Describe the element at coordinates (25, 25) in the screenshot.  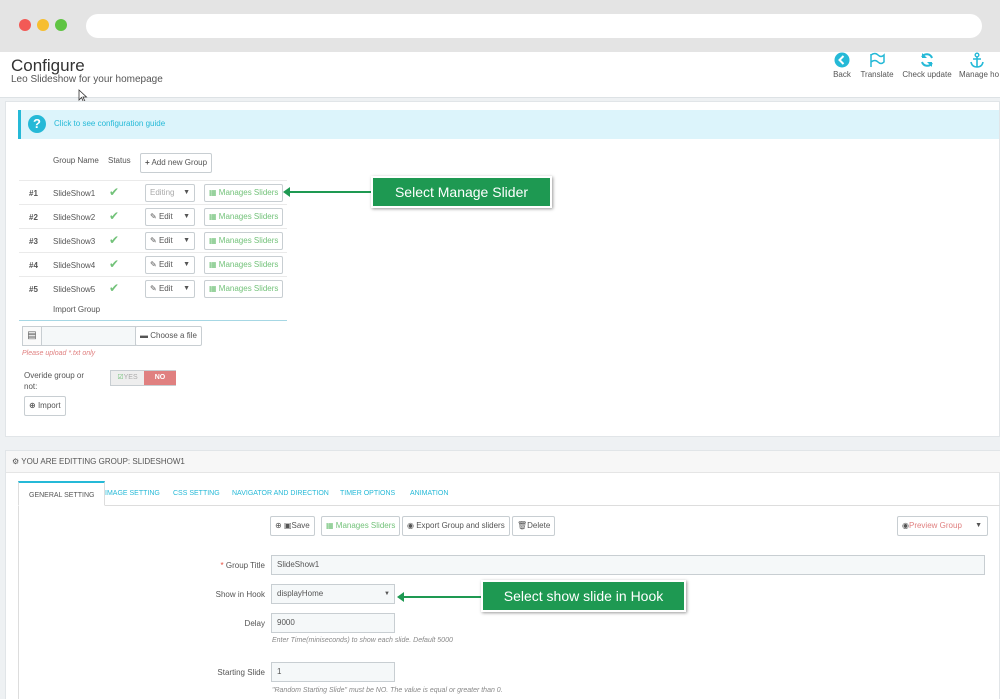
I see `close-window-icon` at that location.